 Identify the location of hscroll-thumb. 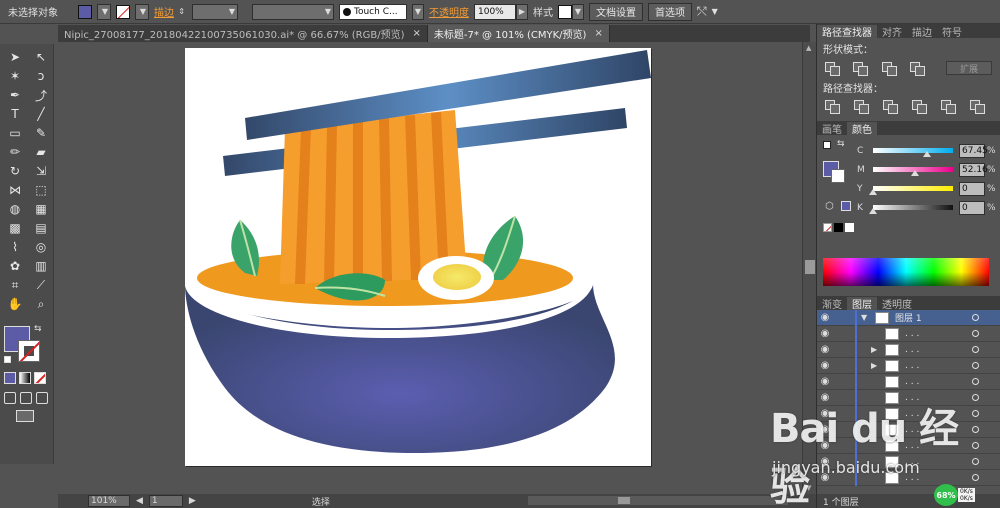
(624, 500).